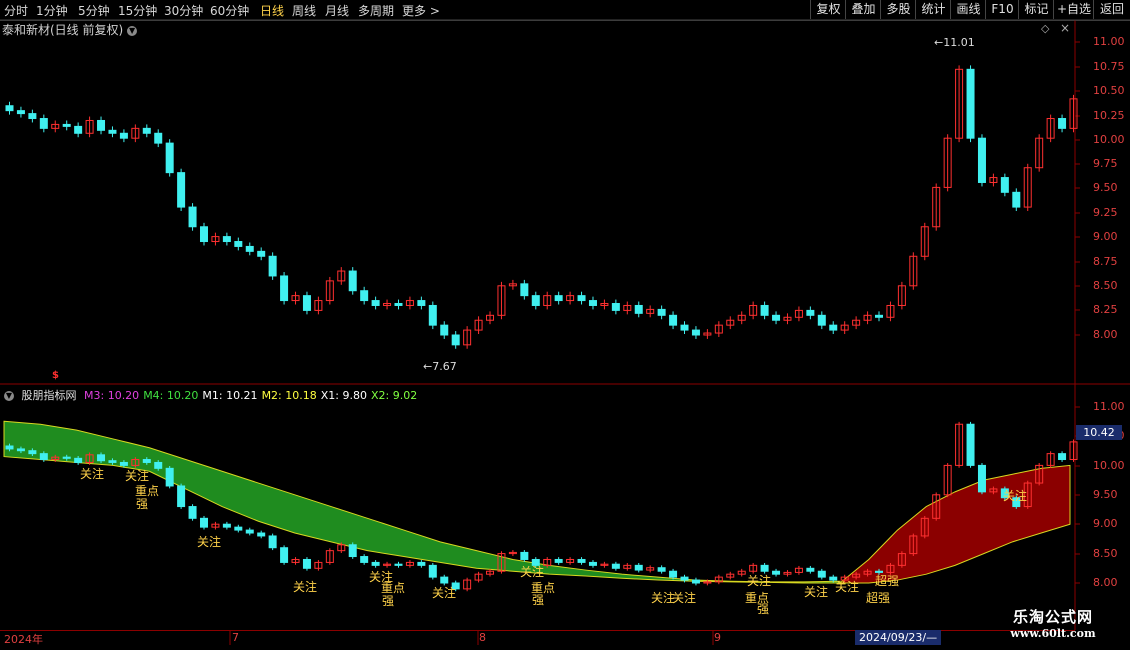  Describe the element at coordinates (1052, 617) in the screenshot. I see `watermark-title: 乐淘公式网` at that location.